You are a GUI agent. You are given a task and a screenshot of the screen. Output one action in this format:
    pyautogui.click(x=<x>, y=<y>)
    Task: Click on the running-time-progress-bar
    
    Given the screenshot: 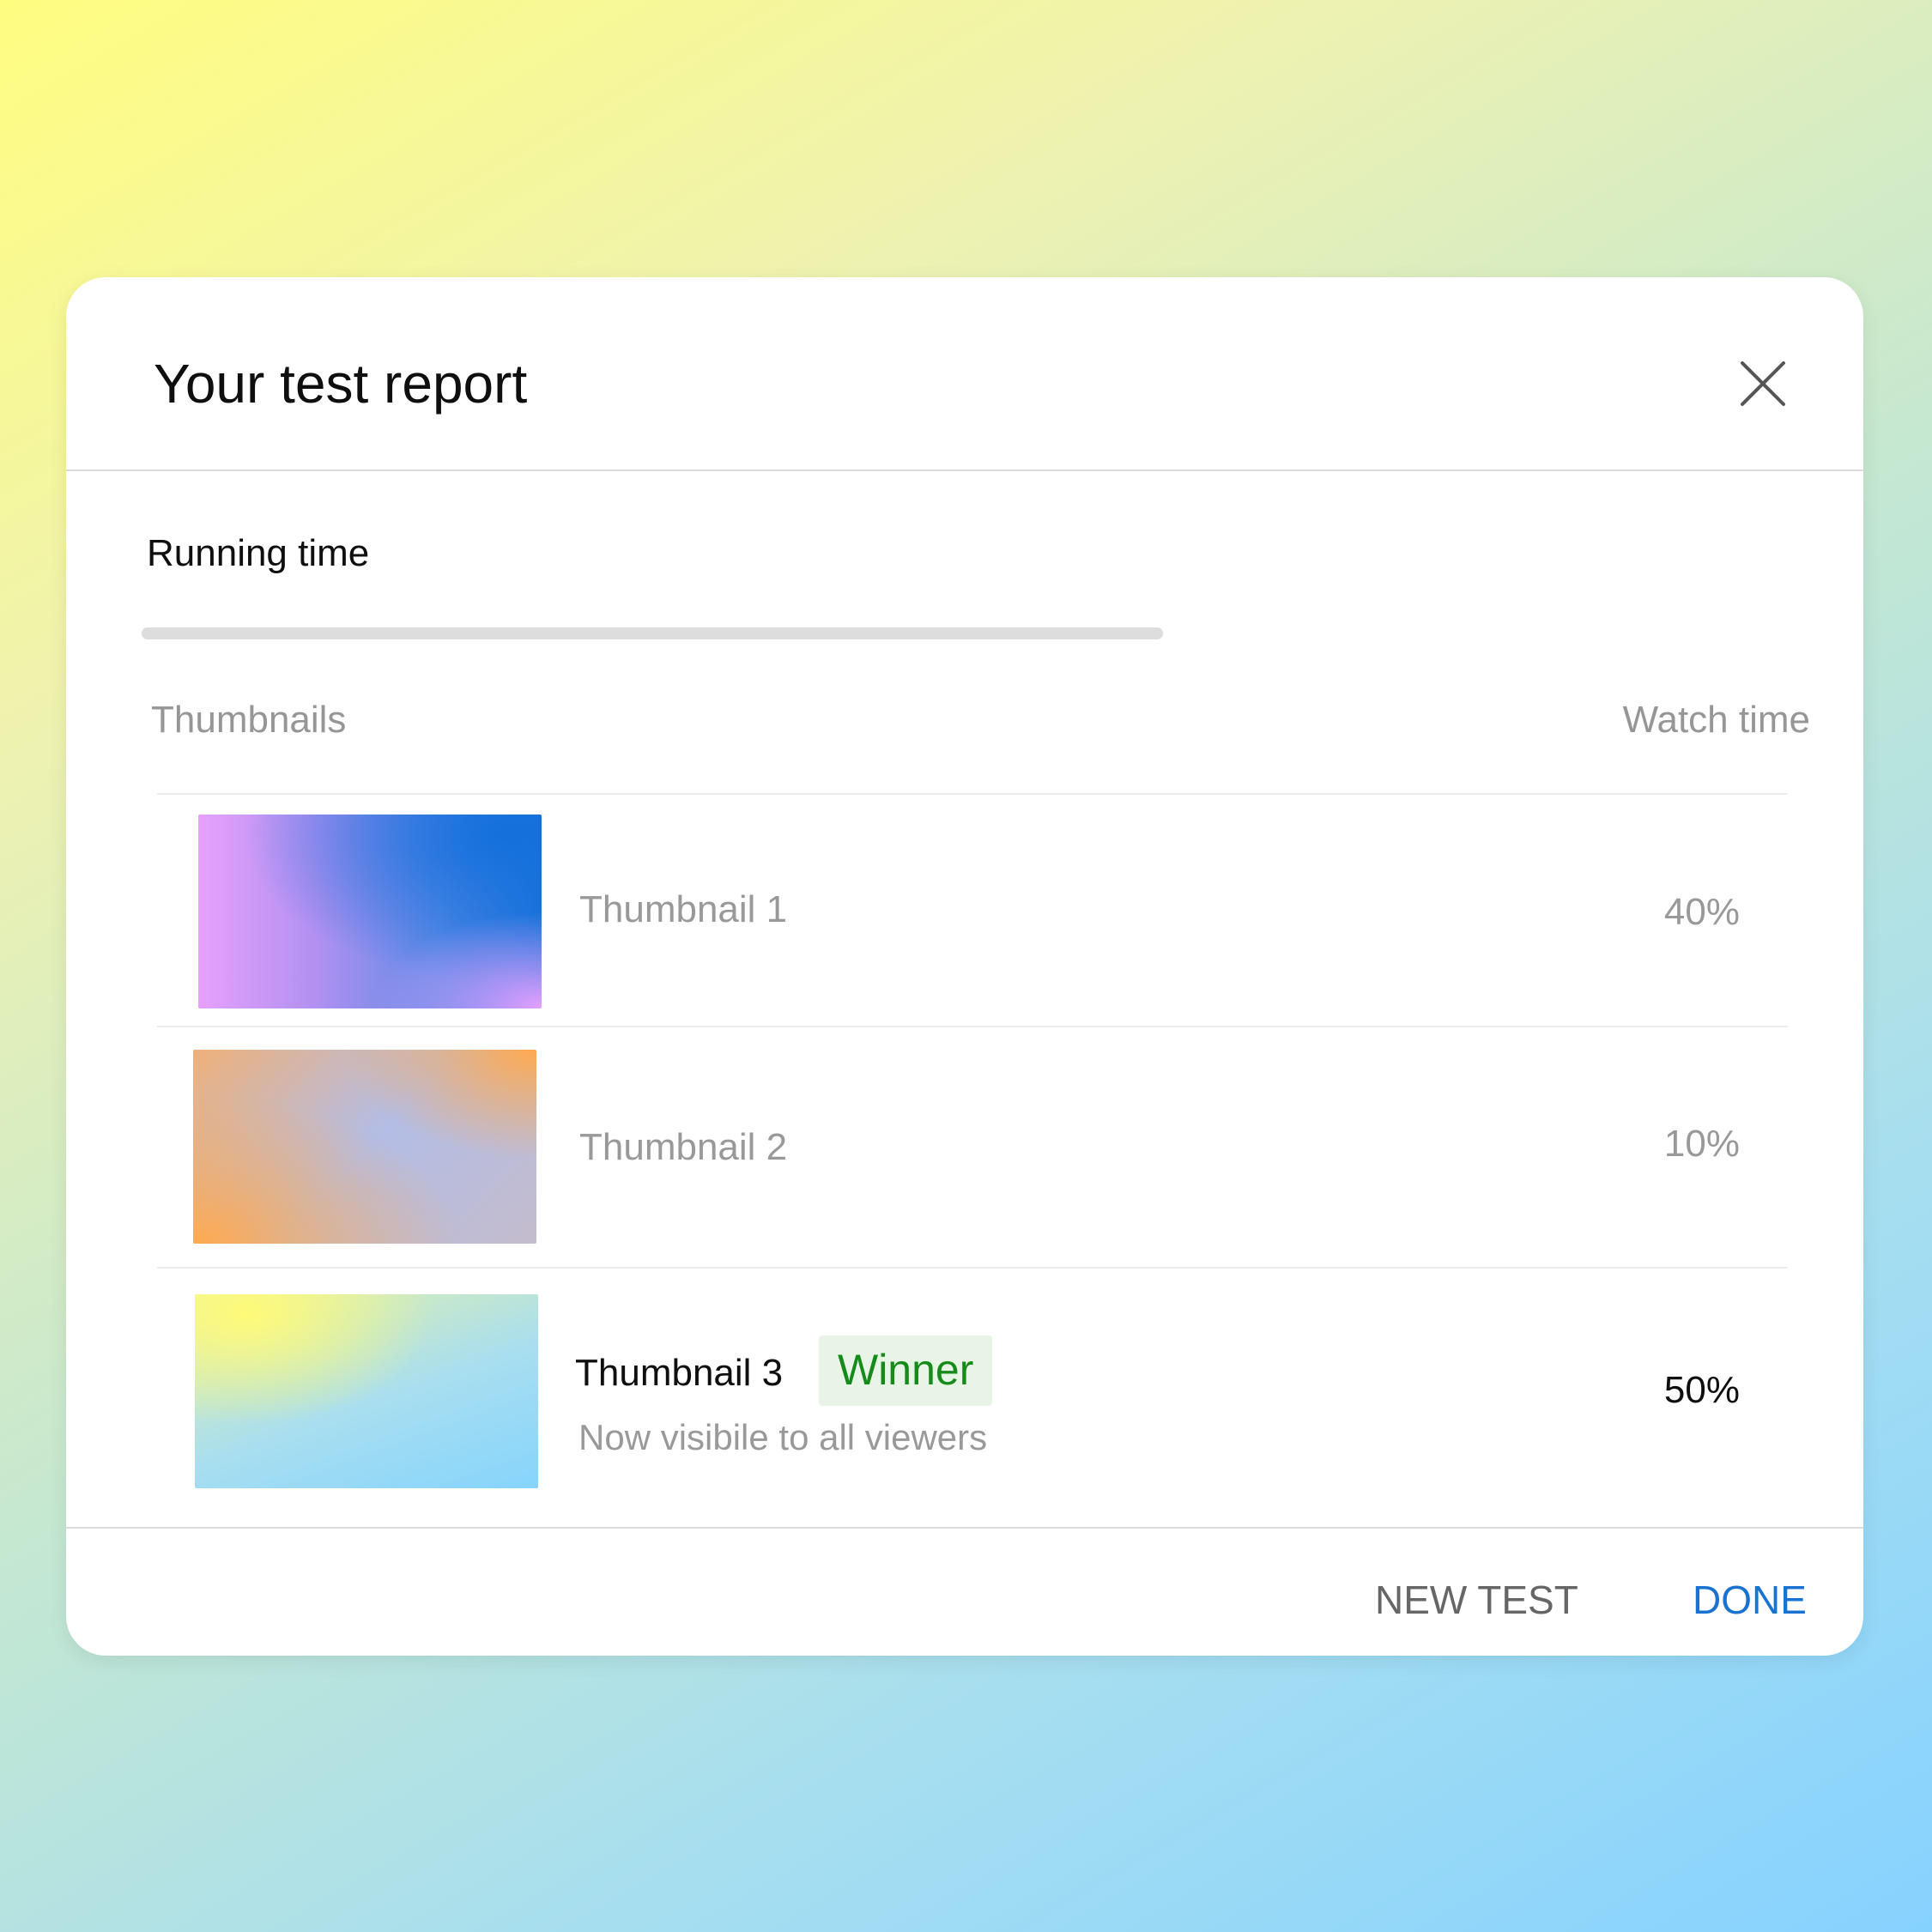 What is the action you would take?
    pyautogui.click(x=653, y=633)
    